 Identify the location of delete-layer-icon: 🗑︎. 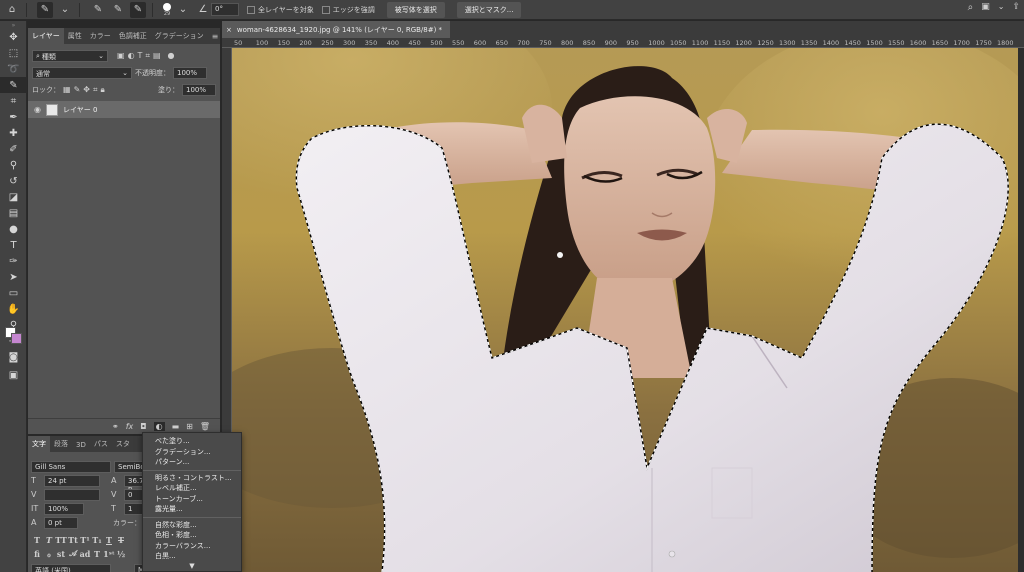
(205, 426).